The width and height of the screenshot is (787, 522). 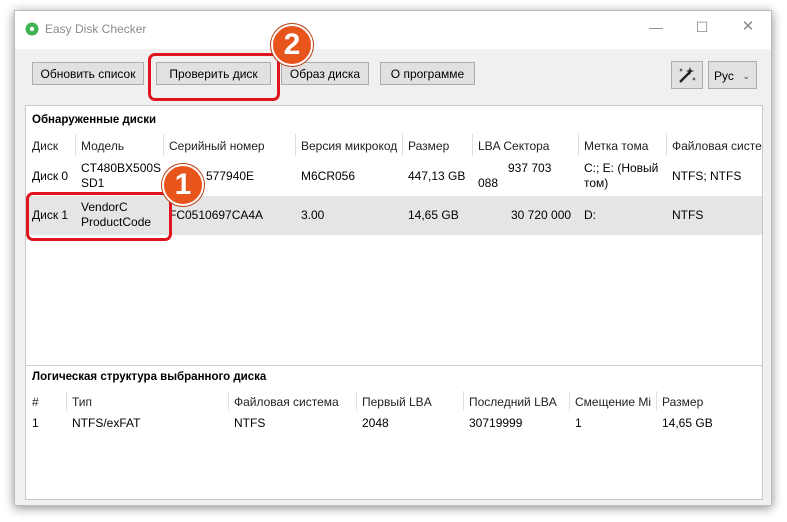 What do you see at coordinates (292, 45) in the screenshot?
I see `callout-badge-2: 2` at bounding box center [292, 45].